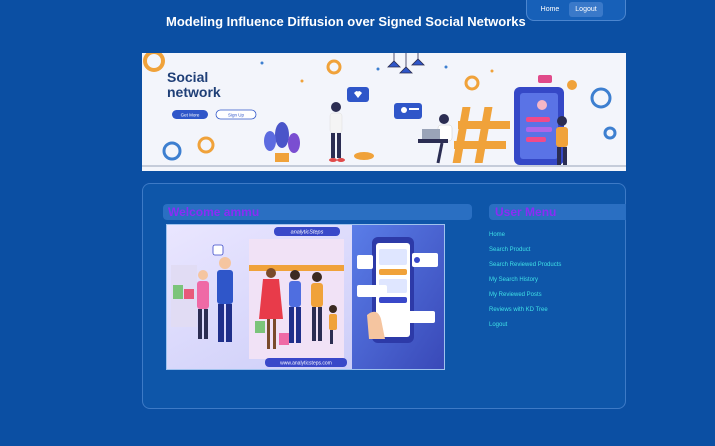 Image resolution: width=715 pixels, height=446 pixels. I want to click on menu-link-home: Home, so click(497, 235).